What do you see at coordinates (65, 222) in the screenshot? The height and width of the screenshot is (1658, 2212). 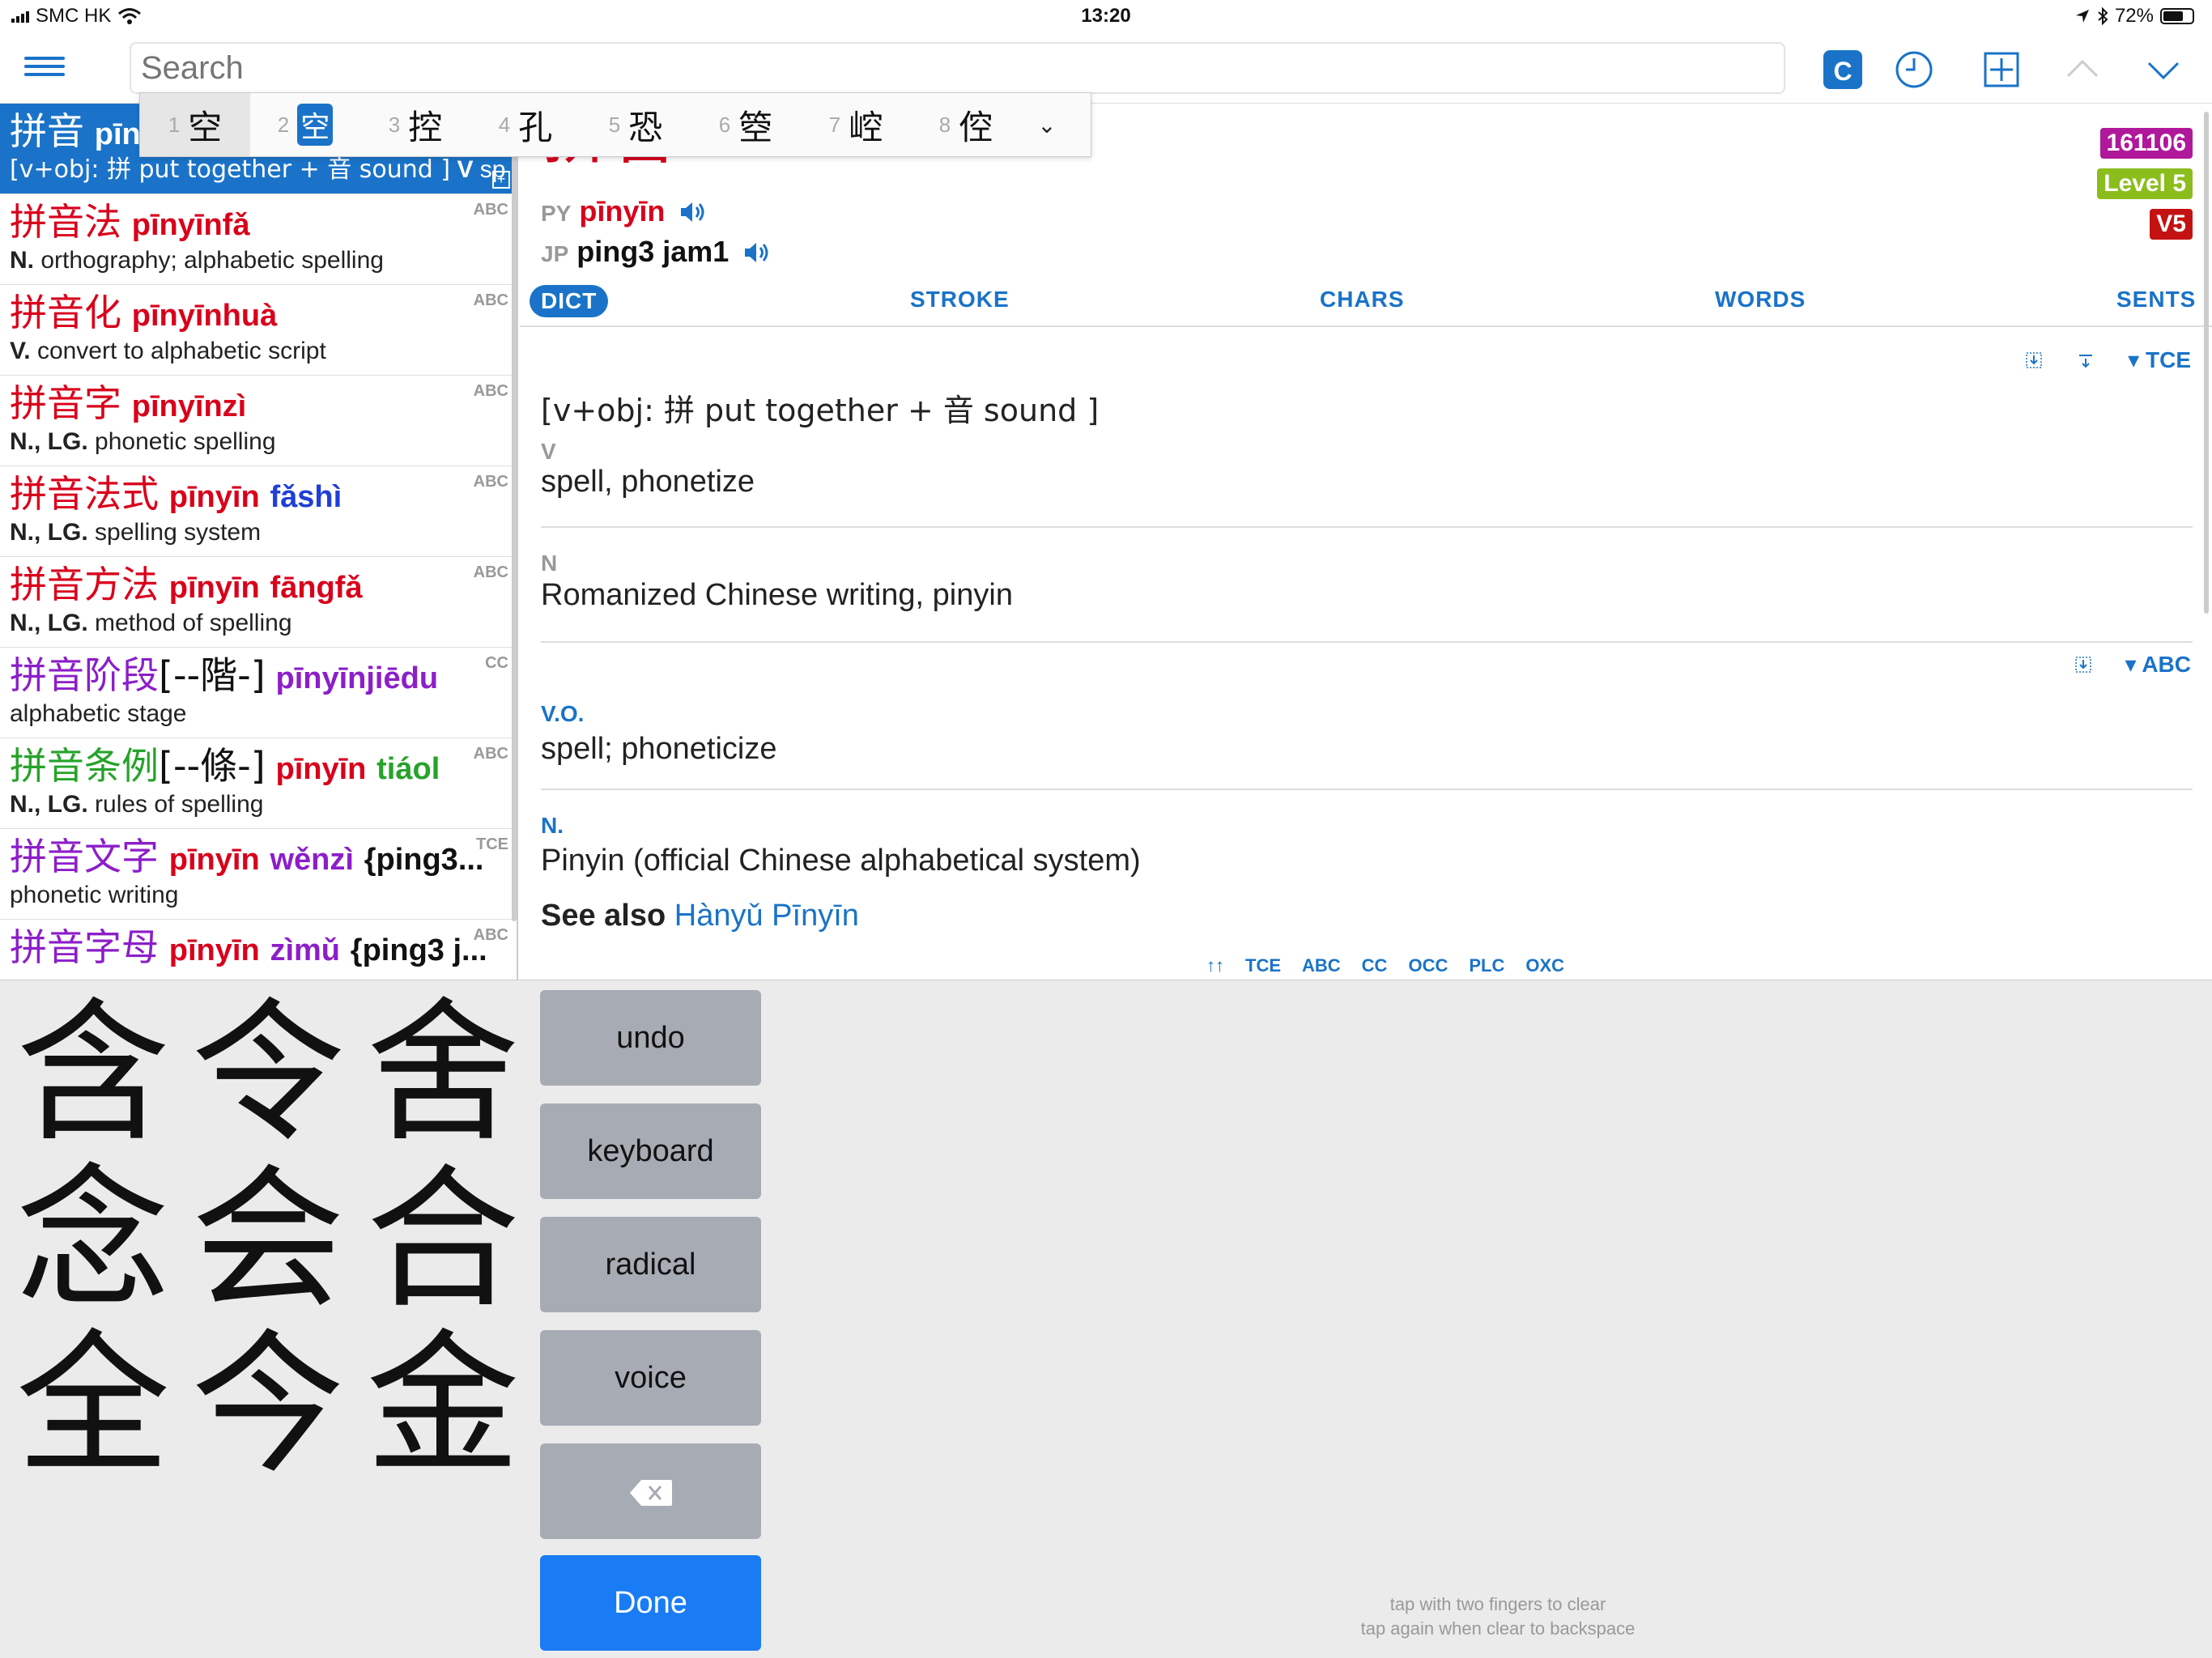 I see `list-item-hanzi: 拼音法` at bounding box center [65, 222].